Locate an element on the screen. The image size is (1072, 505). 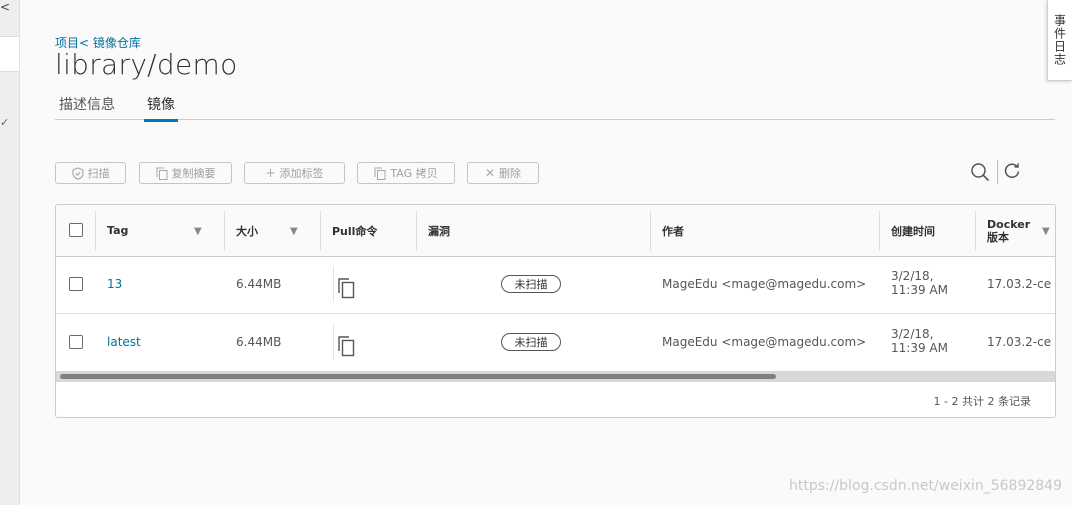
event-log-tab: 事件日志 is located at coordinates (1059, 40).